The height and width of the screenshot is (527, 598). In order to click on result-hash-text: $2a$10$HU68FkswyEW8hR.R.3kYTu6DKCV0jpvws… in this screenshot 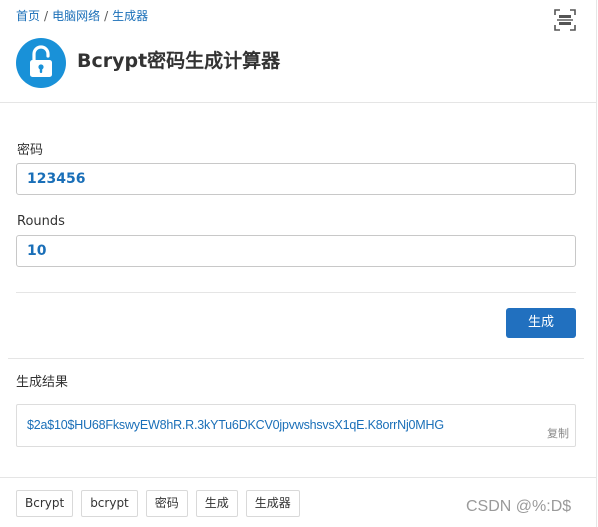, I will do `click(235, 425)`.